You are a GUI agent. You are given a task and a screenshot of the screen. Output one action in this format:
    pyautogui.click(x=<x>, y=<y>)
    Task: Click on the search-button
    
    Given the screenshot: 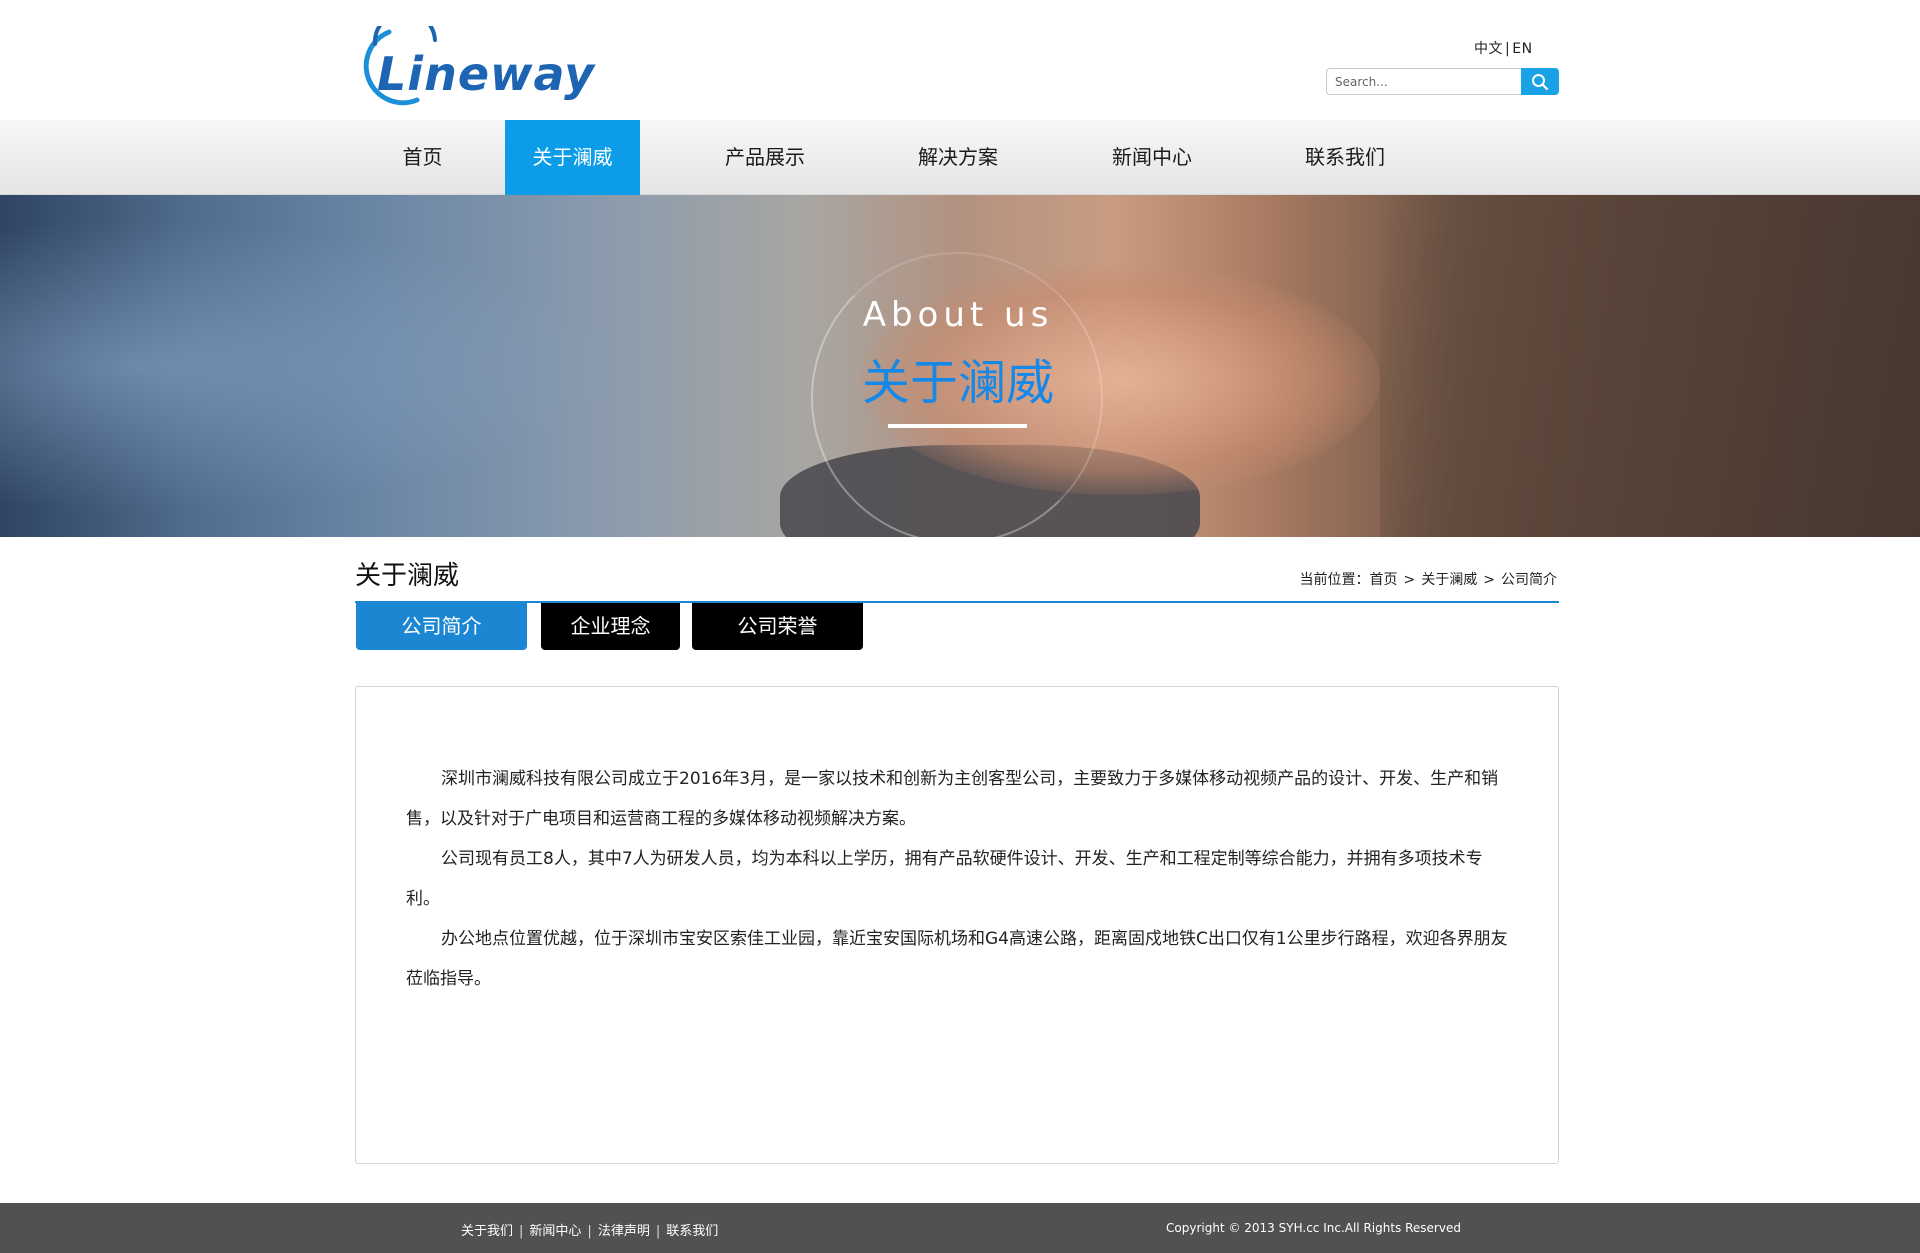 What is the action you would take?
    pyautogui.click(x=1540, y=81)
    